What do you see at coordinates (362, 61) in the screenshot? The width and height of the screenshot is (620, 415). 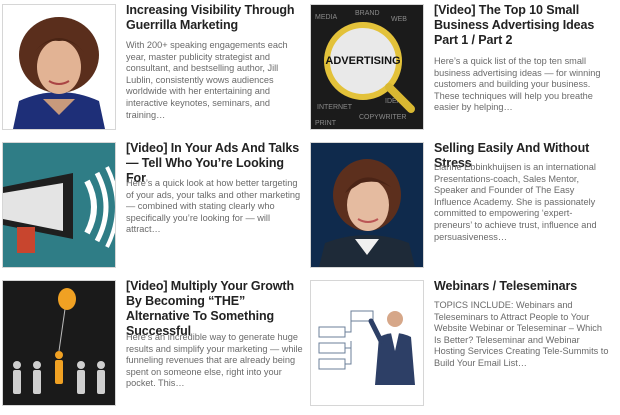 I see `advertising-label: ADVERTISING` at bounding box center [362, 61].